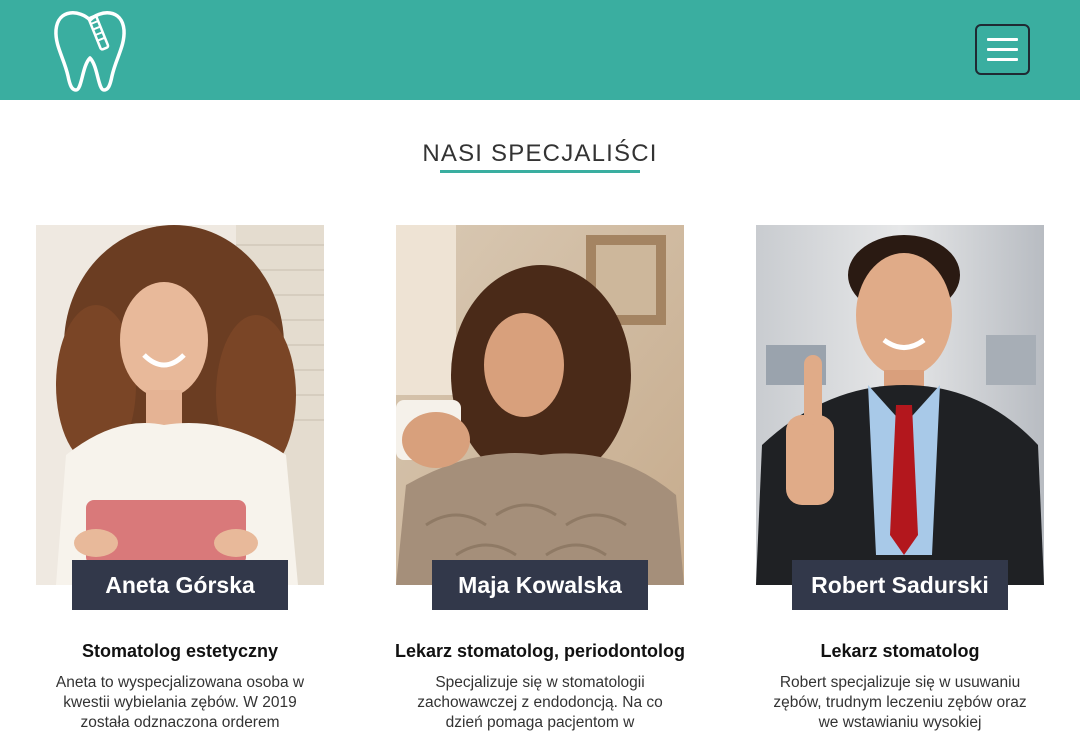 This screenshot has height=733, width=1080. I want to click on specialist-role: Lekarz stomatolog, periodontolog, so click(539, 651).